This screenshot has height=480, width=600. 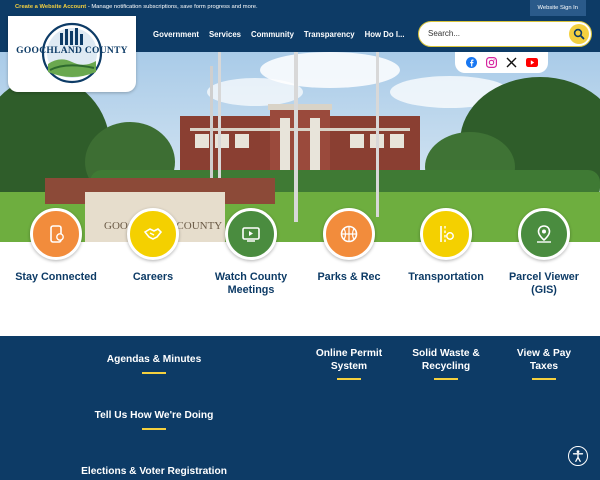 I want to click on link-label: Online Permit System, so click(x=349, y=360).